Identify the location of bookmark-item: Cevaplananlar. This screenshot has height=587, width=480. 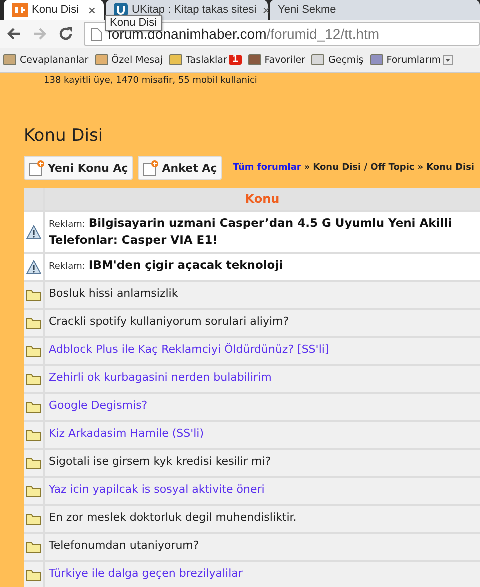
(46, 60).